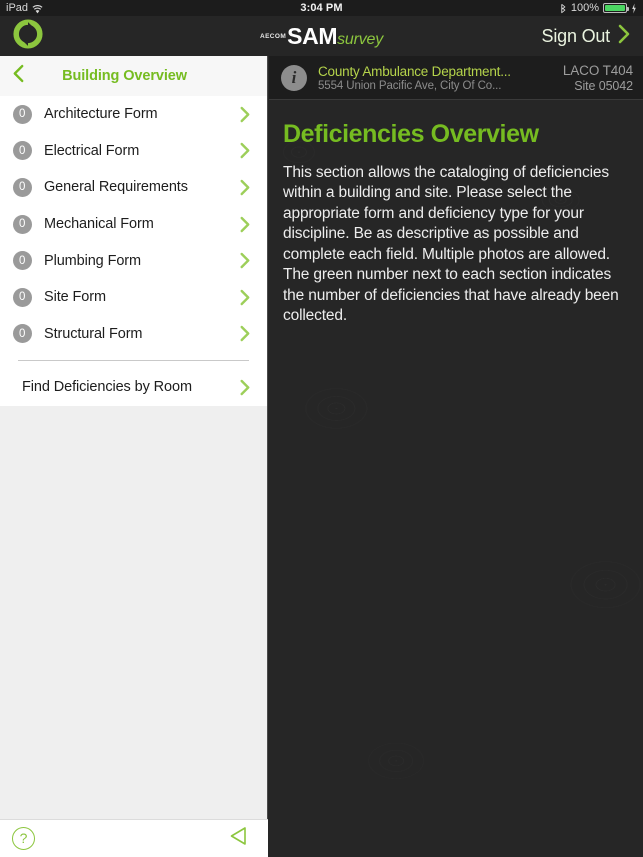 The width and height of the screenshot is (643, 857). I want to click on triangle-left-icon, so click(239, 838).